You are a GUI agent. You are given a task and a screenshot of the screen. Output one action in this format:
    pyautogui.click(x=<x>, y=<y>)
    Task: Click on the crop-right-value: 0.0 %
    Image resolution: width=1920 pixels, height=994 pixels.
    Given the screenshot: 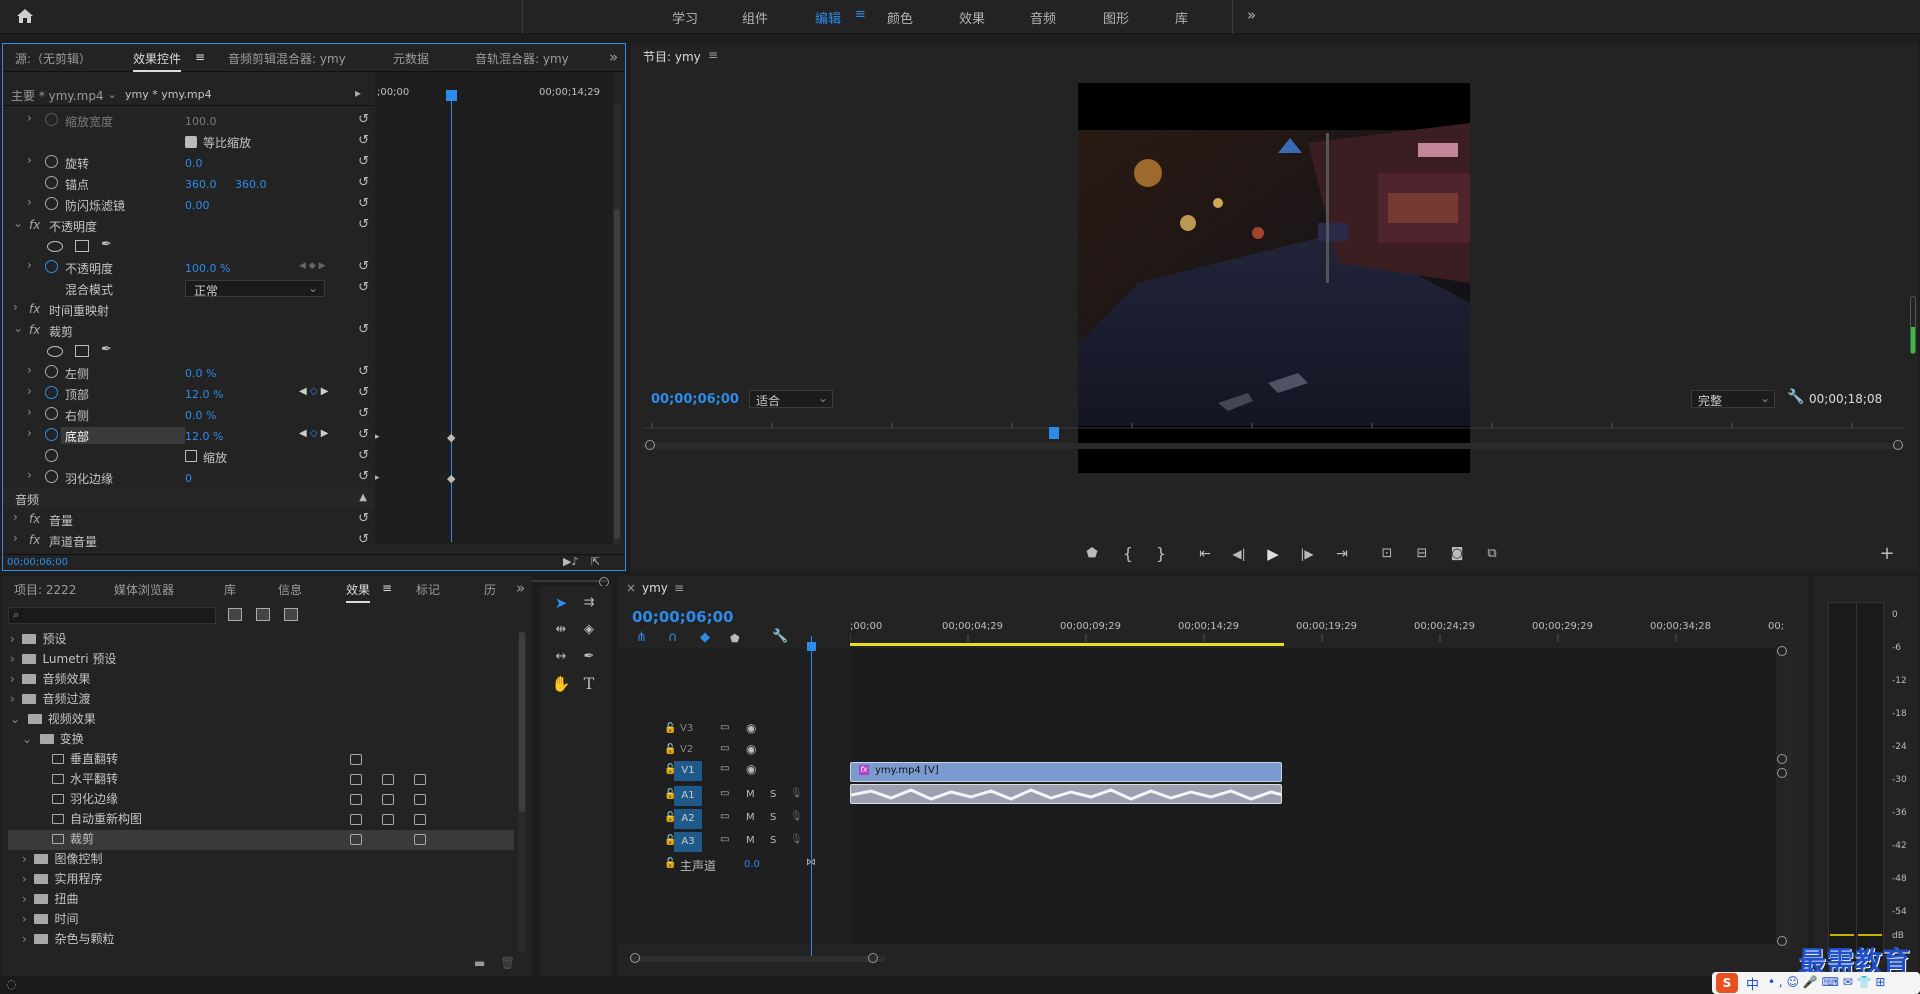 What is the action you would take?
    pyautogui.click(x=200, y=415)
    